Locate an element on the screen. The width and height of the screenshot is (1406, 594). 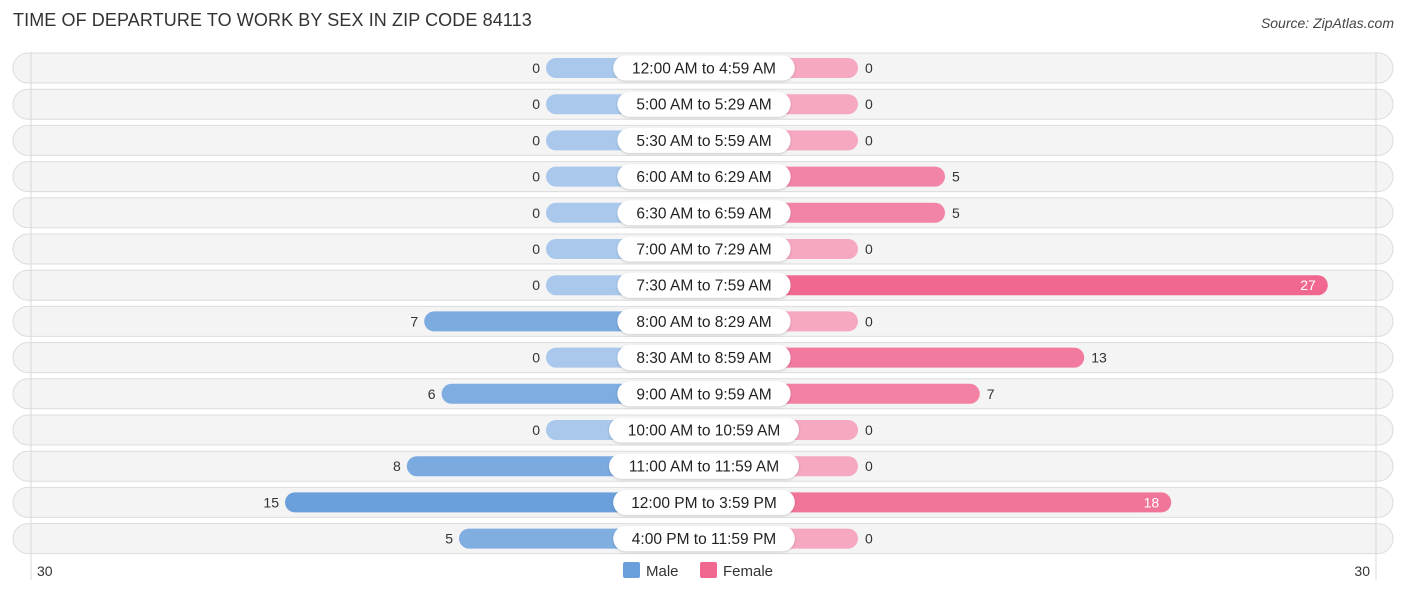
bar-row: 7:30 AM to 7:59 AM 0 27 is located at coordinates (703, 285).